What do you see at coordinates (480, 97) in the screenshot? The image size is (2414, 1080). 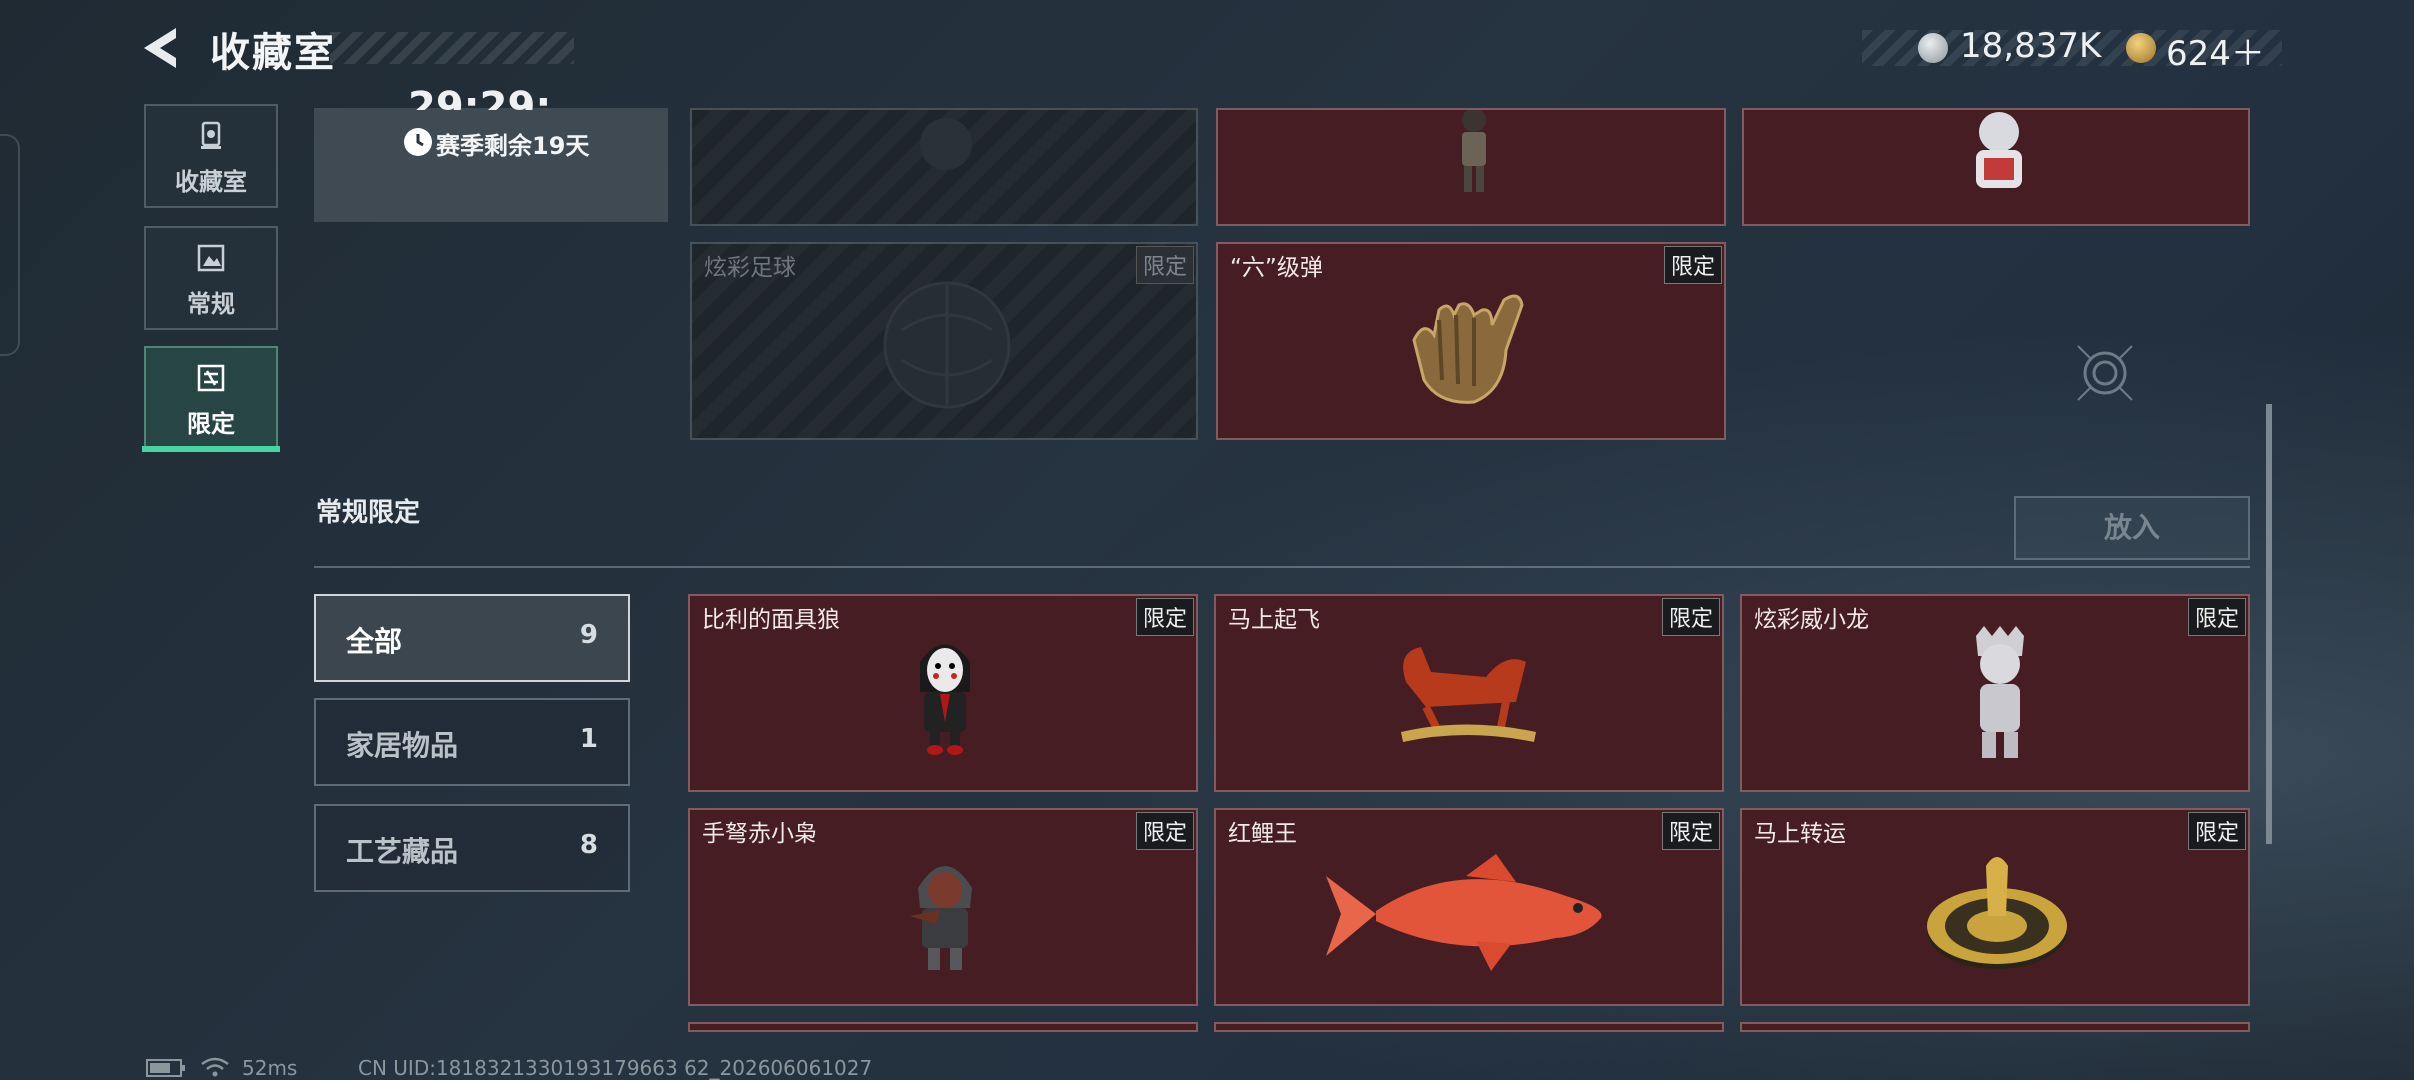 I see `season-timer: 29:29:` at bounding box center [480, 97].